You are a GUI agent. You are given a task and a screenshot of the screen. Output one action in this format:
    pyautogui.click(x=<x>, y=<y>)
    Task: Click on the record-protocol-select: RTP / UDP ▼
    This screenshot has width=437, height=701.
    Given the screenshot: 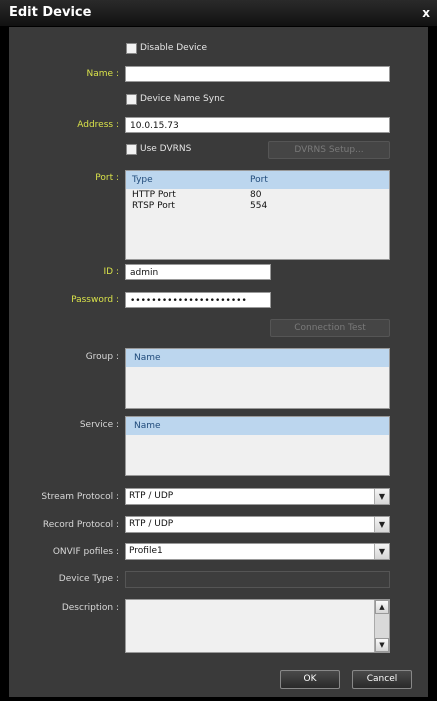 What is the action you would take?
    pyautogui.click(x=257, y=524)
    